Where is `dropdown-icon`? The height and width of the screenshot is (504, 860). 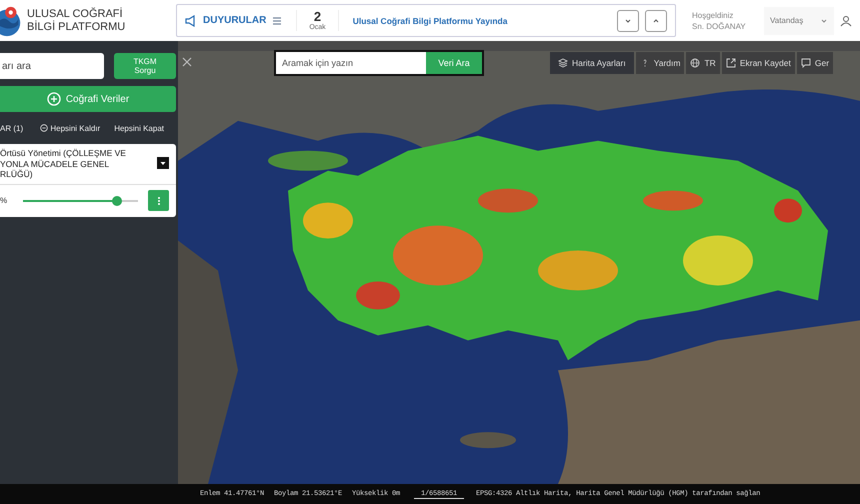
dropdown-icon is located at coordinates (163, 163).